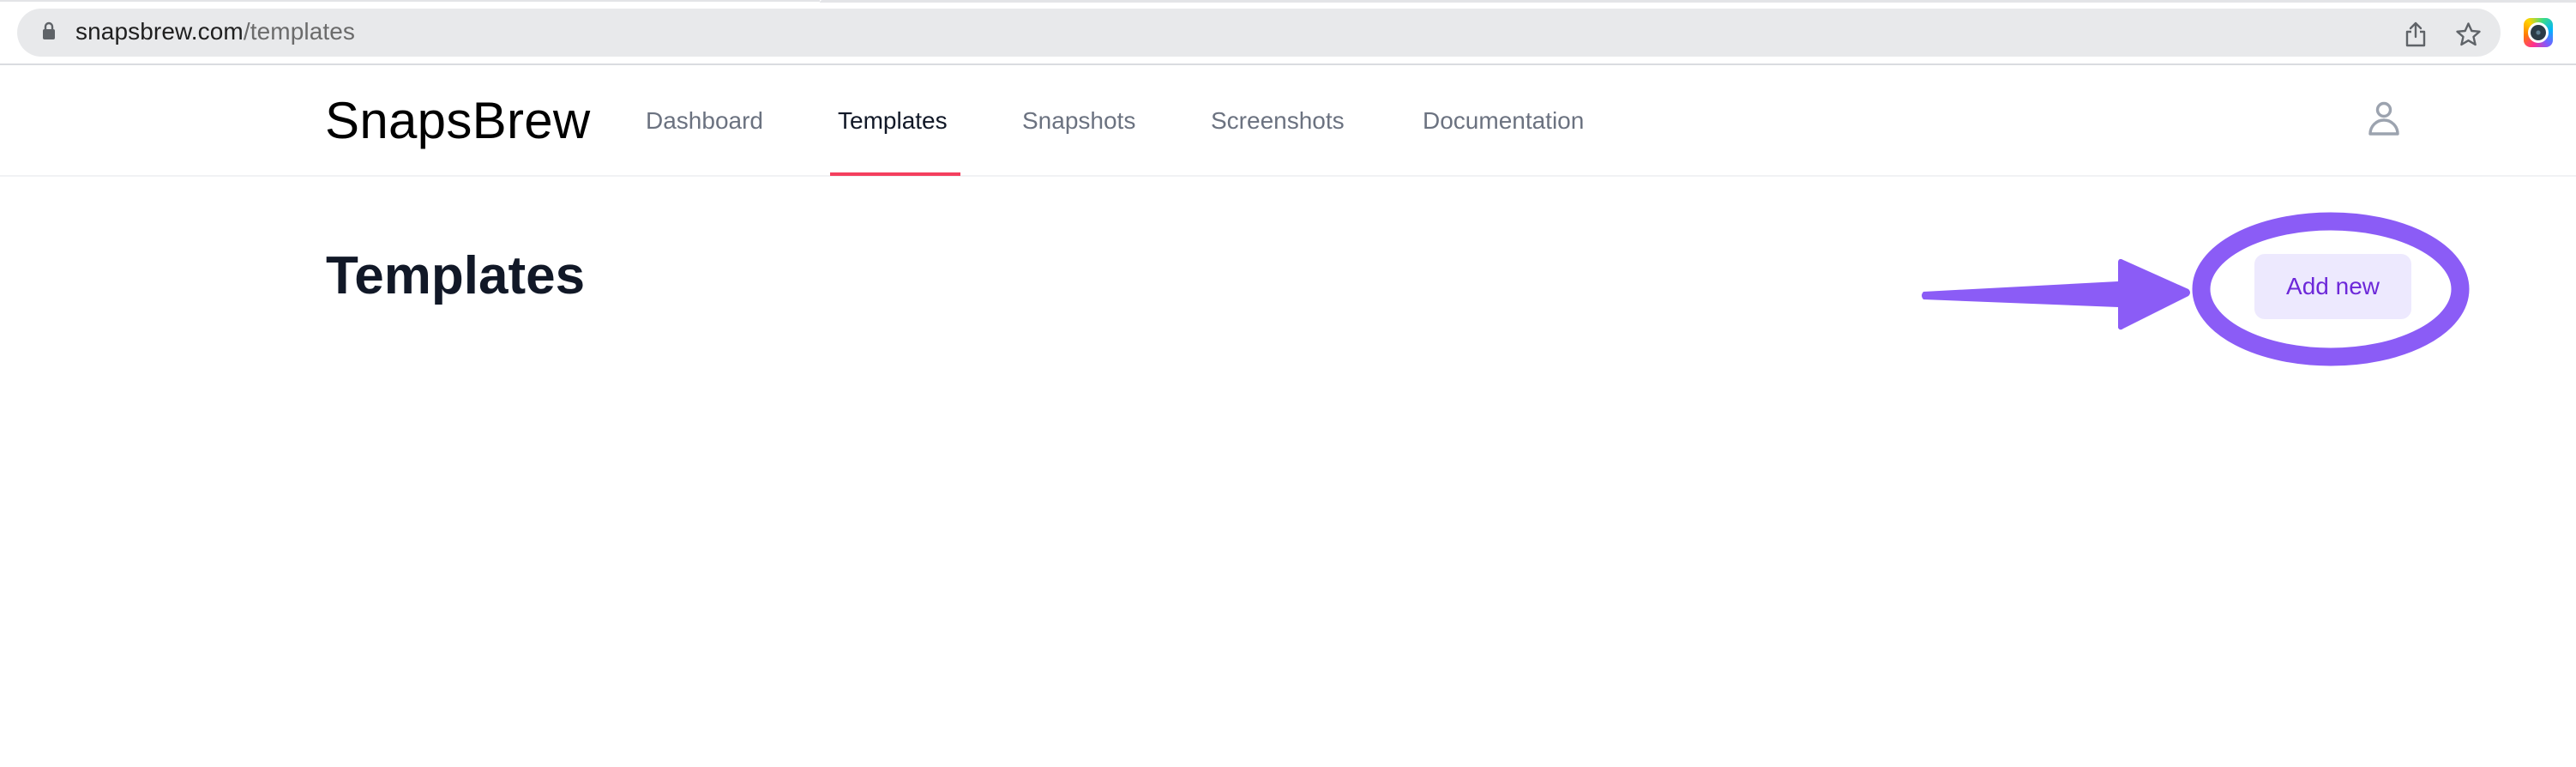 This screenshot has width=2576, height=767. Describe the element at coordinates (2056, 294) in the screenshot. I see `annotation-arrow` at that location.